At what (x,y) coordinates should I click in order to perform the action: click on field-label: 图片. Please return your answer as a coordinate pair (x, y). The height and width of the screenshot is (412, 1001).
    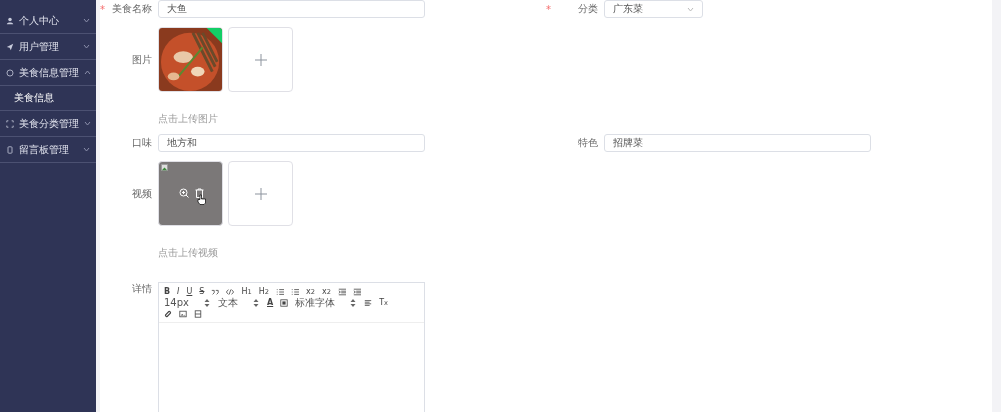
    Looking at the image, I should click on (142, 59).